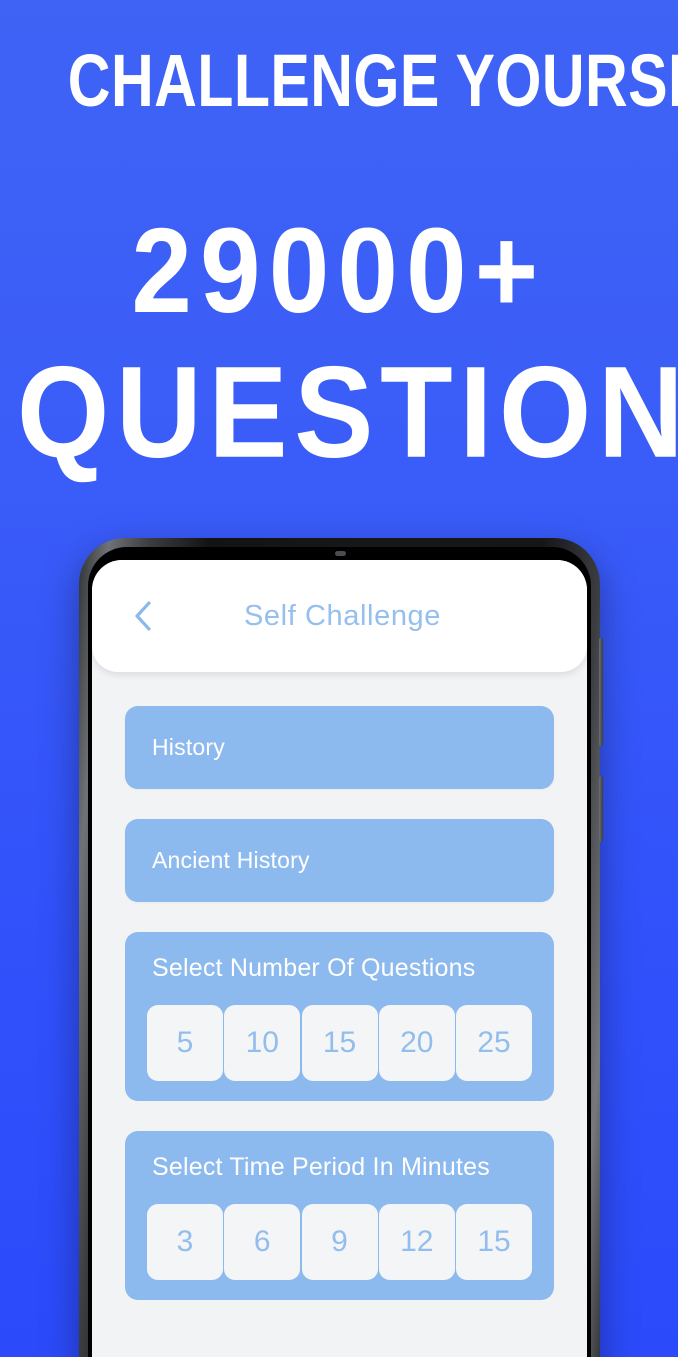 The width and height of the screenshot is (678, 1357). Describe the element at coordinates (601, 809) in the screenshot. I see `phone-power-button` at that location.